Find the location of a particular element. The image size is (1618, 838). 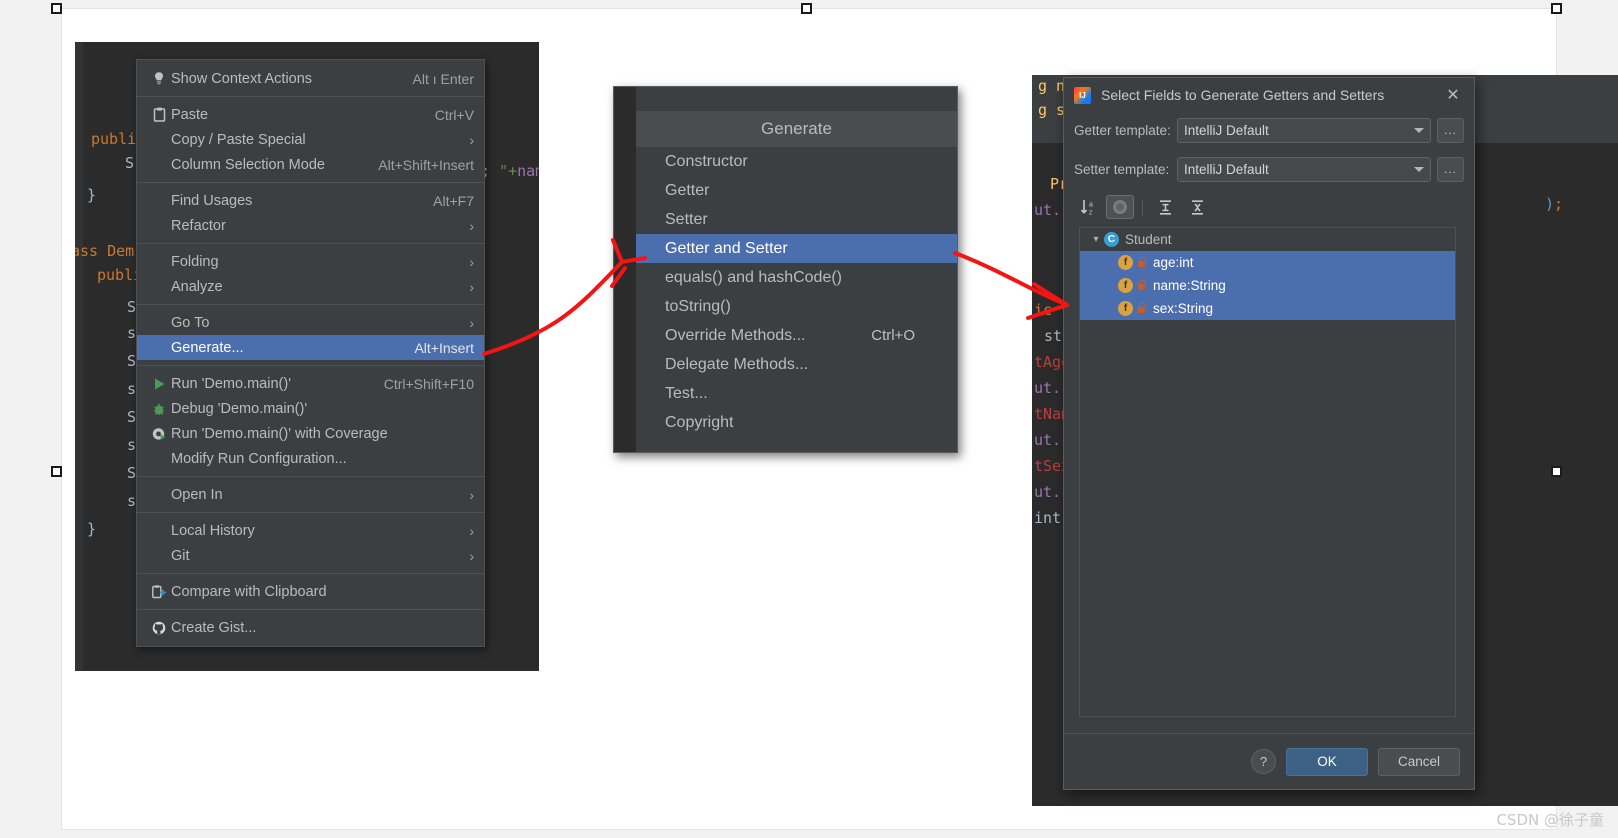

setter-template-label: Setter template: is located at coordinates (1122, 169).